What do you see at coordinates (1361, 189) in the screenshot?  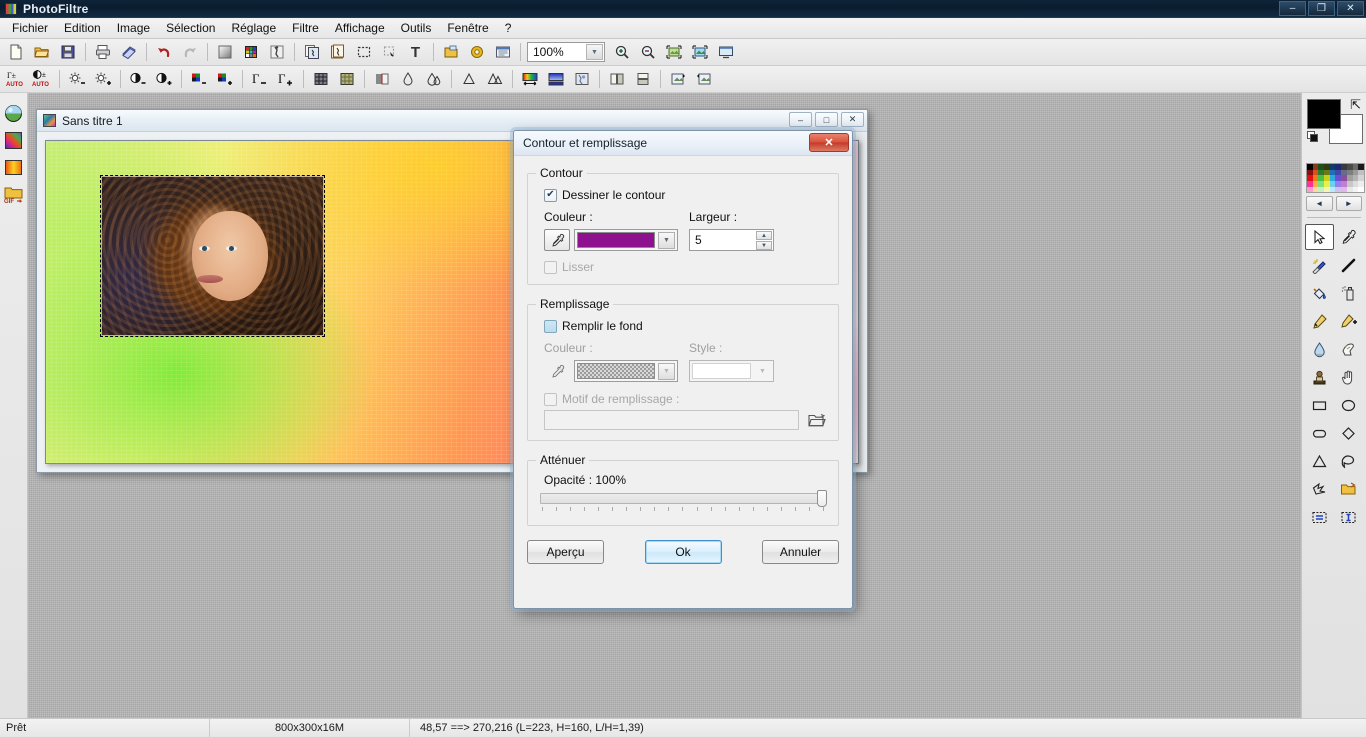 I see `palette-color-cell` at bounding box center [1361, 189].